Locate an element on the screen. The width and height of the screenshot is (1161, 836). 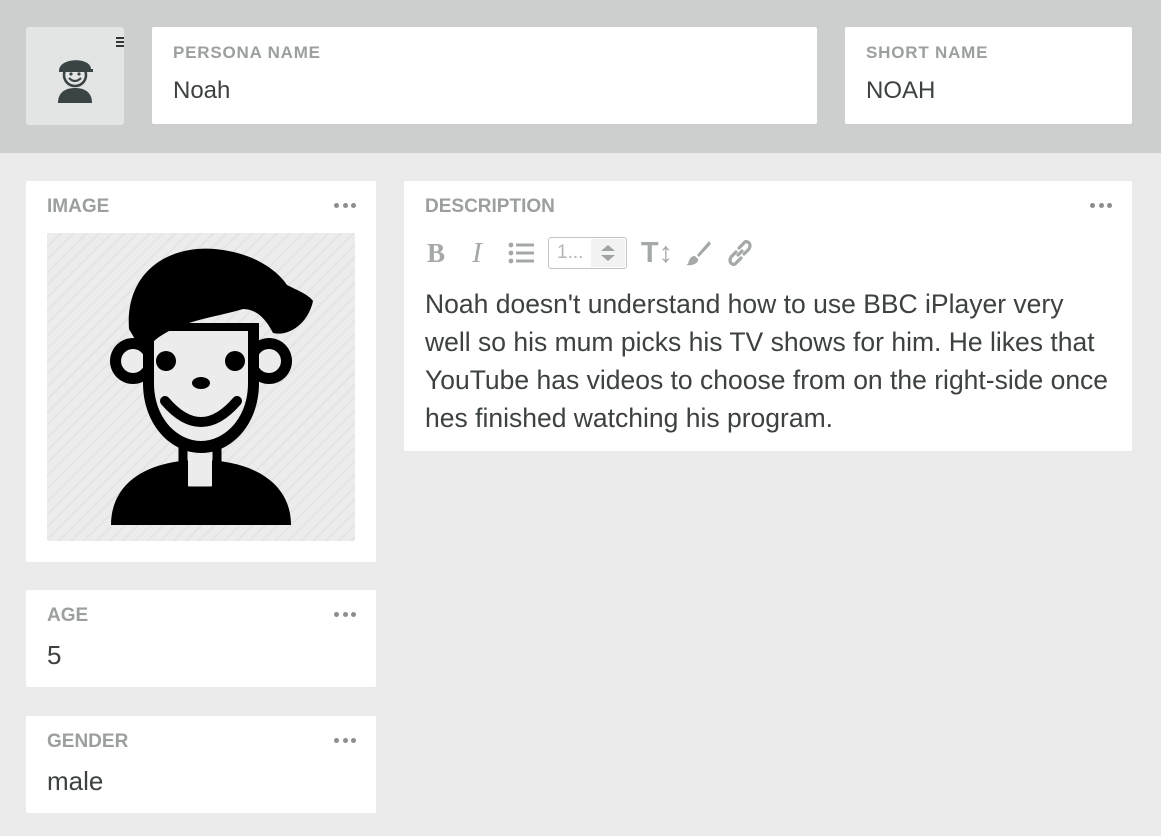
image-card: IMAGE is located at coordinates (201, 371).